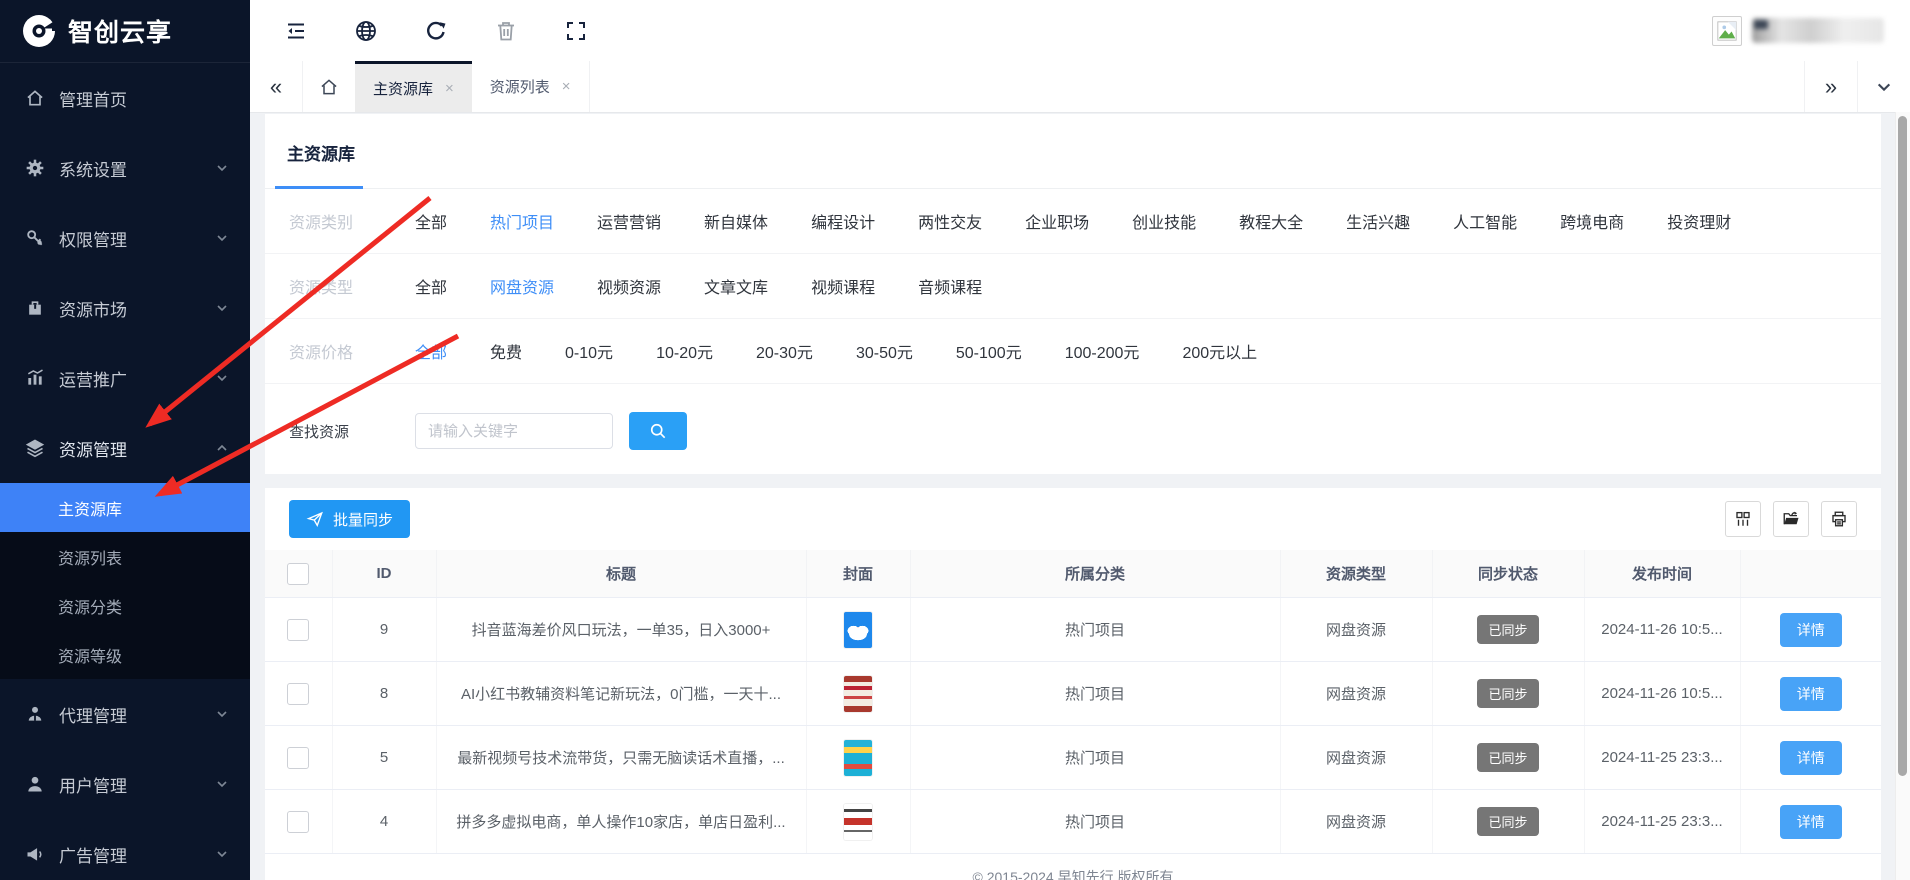 Image resolution: width=1910 pixels, height=880 pixels. Describe the element at coordinates (1811, 30) in the screenshot. I see `topbar-user-area` at that location.